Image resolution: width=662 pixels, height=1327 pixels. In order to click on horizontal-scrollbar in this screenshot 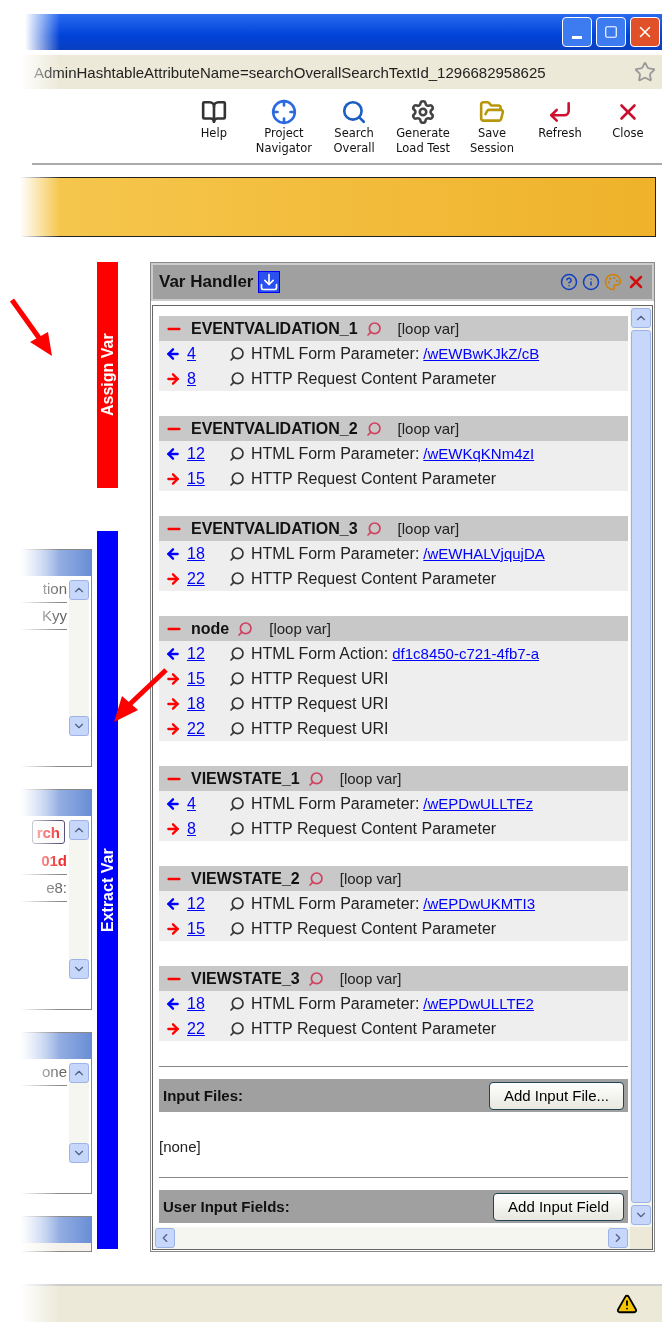, I will do `click(391, 1238)`.